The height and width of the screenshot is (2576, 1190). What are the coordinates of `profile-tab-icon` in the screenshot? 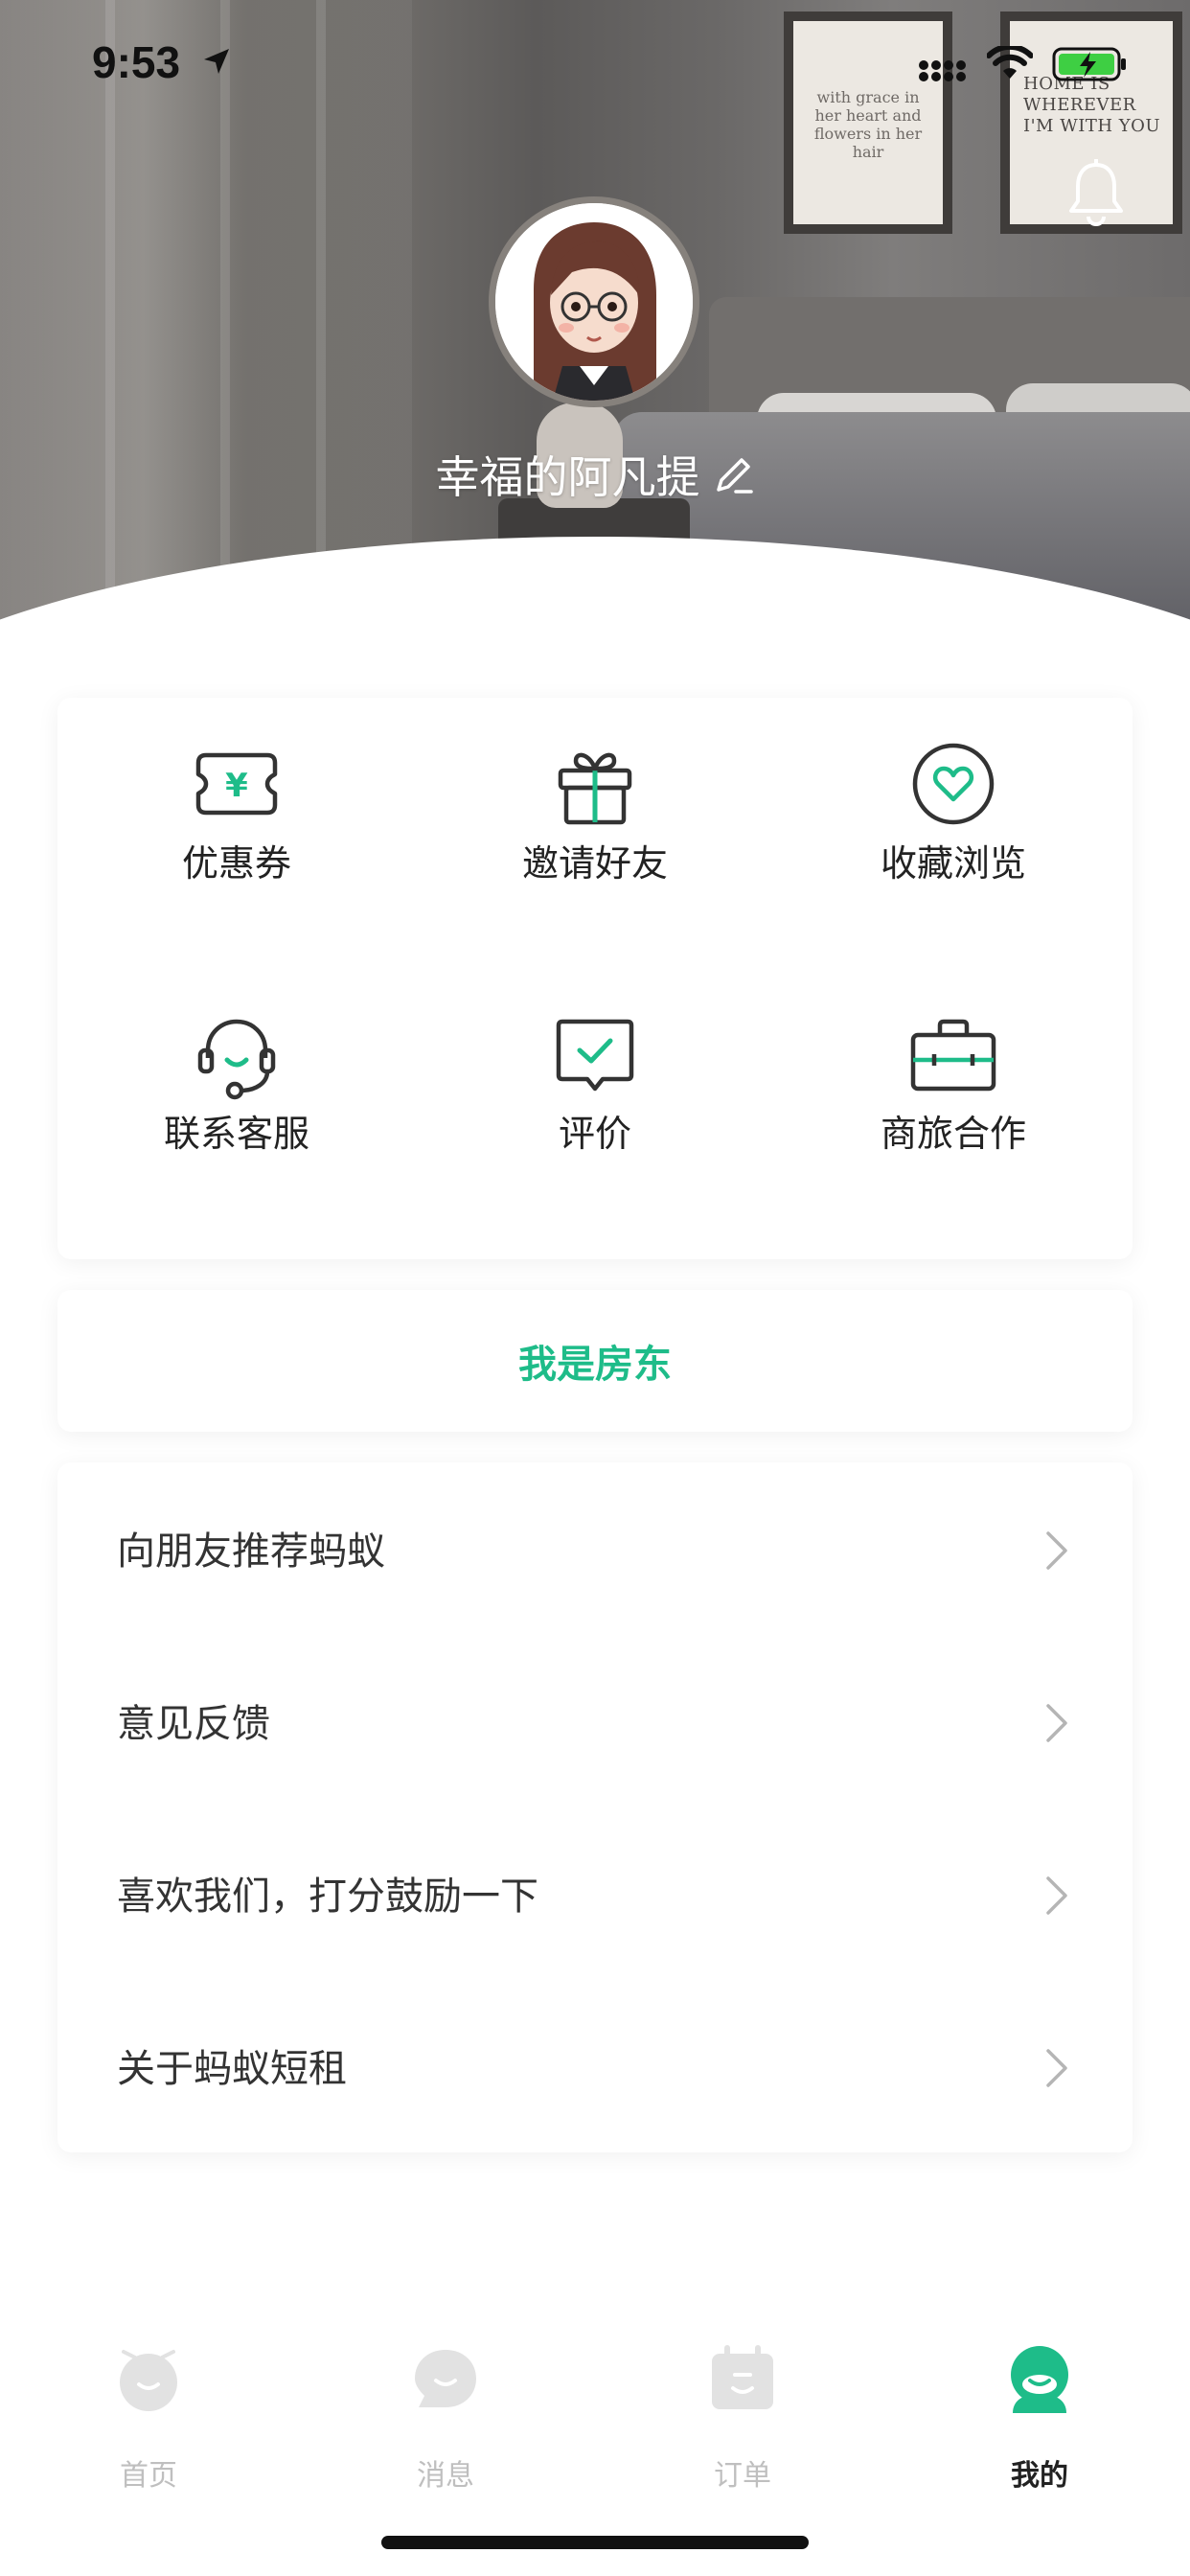 It's located at (1039, 2379).